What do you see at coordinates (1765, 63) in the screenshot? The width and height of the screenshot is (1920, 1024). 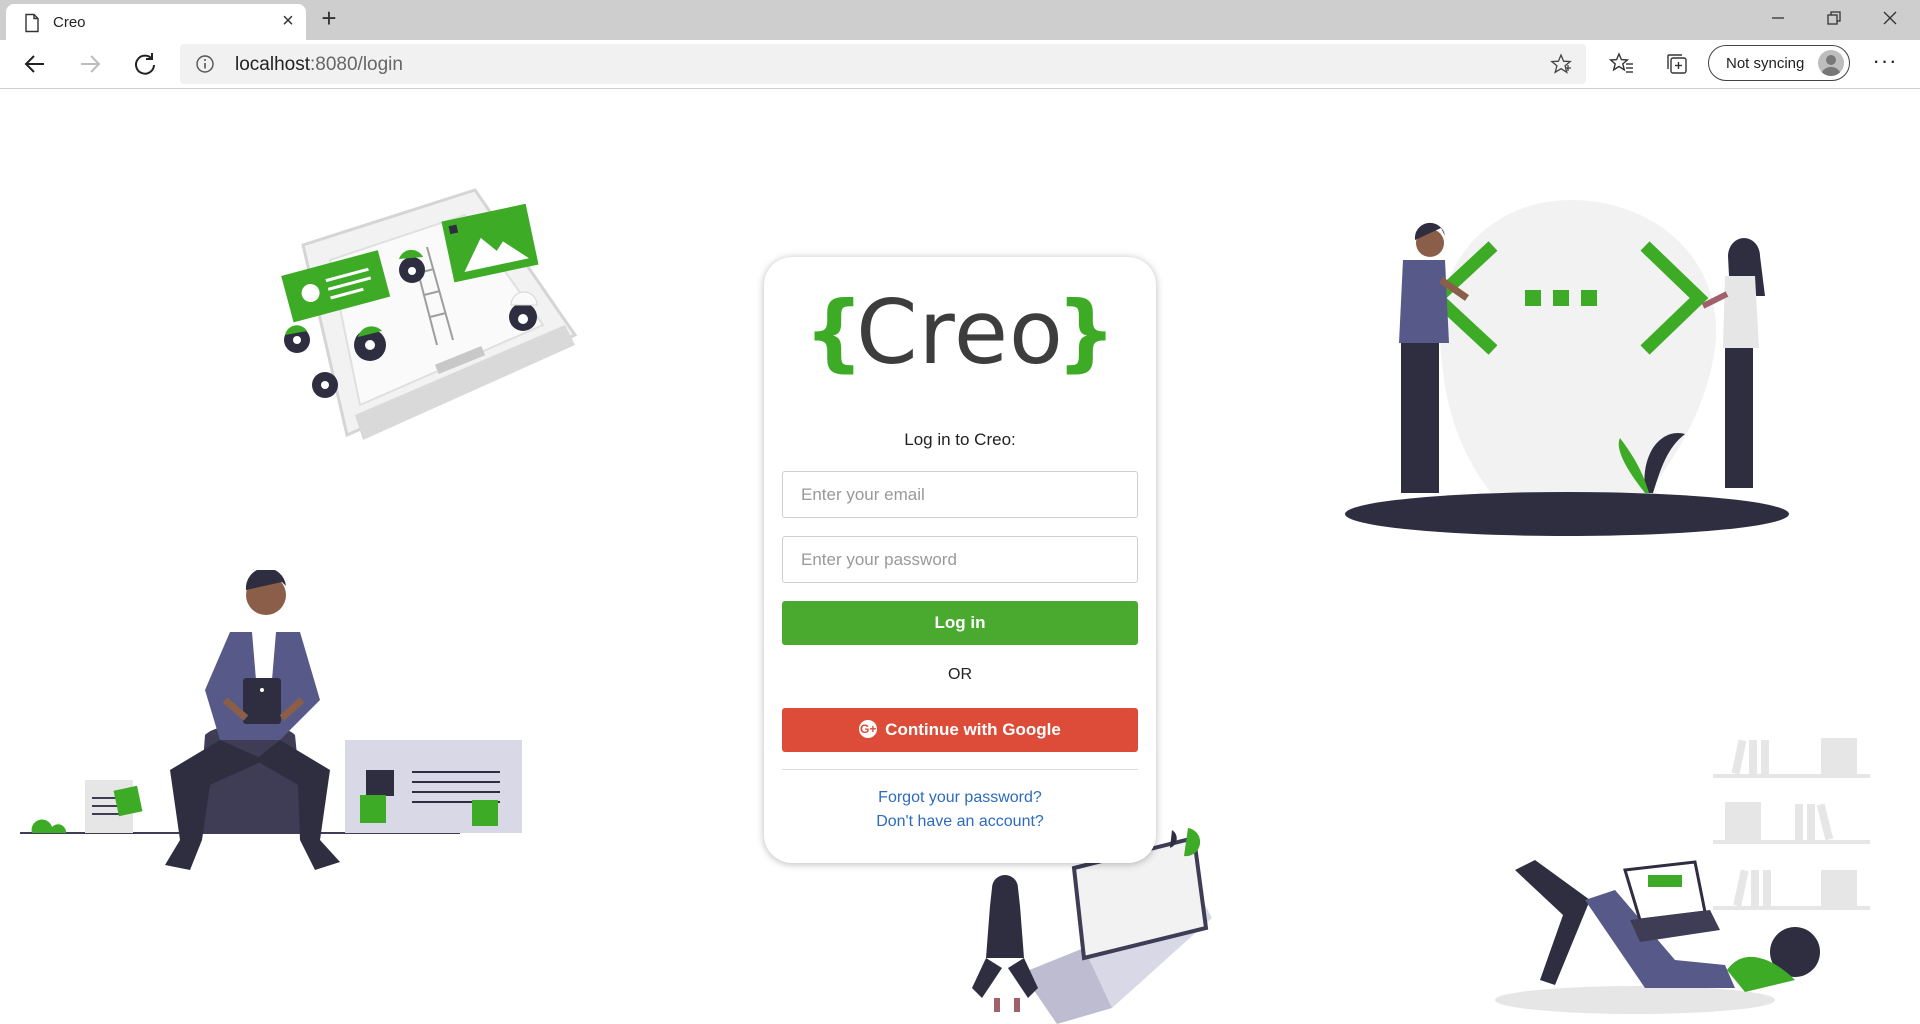 I see `sync-status-label: Not syncing` at bounding box center [1765, 63].